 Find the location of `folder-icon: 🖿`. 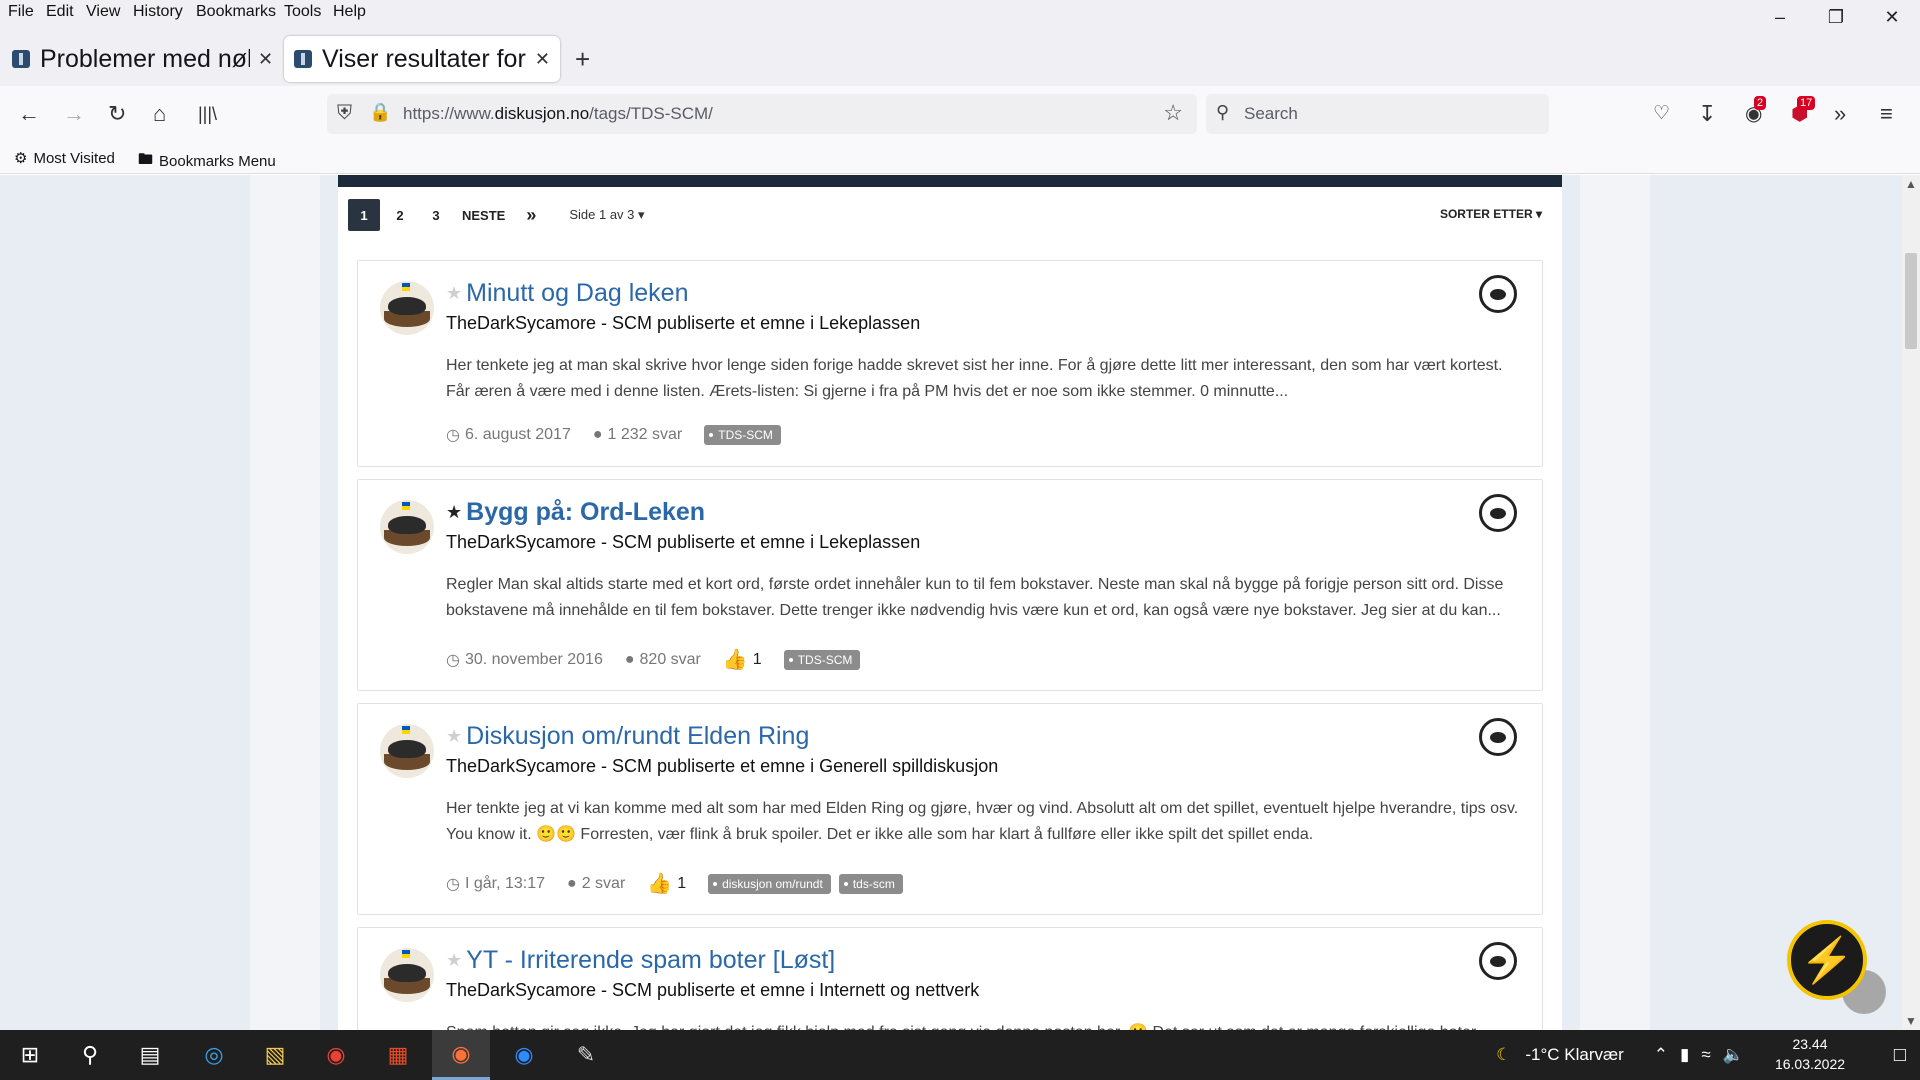

folder-icon: 🖿 is located at coordinates (146, 159).